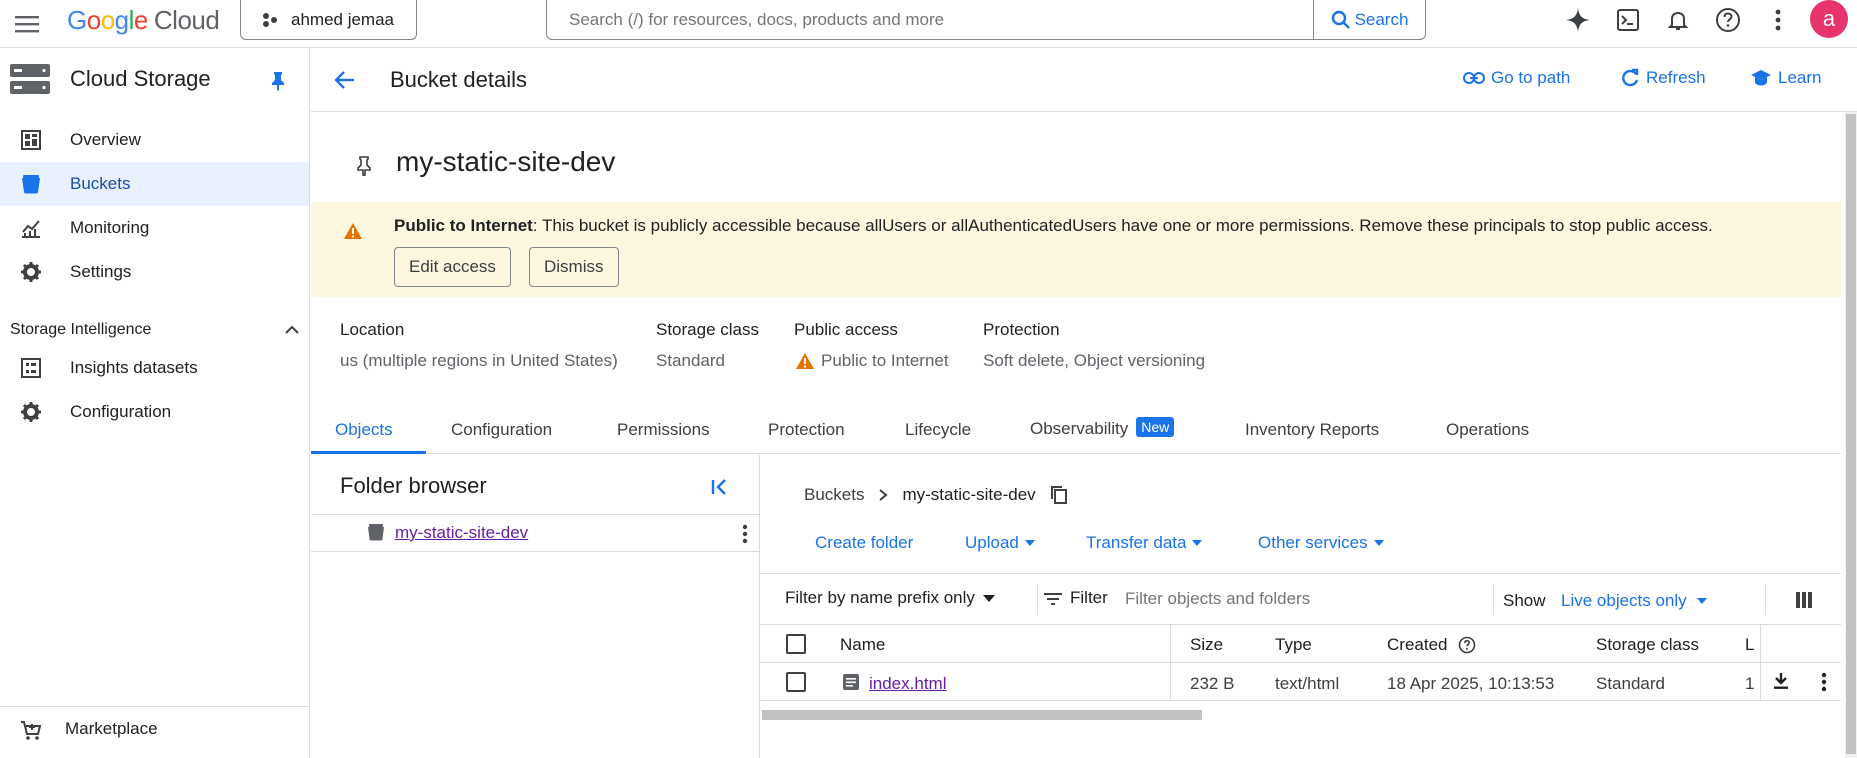 This screenshot has height=758, width=1857. Describe the element at coordinates (1206, 645) in the screenshot. I see `column-header-size: Size` at that location.